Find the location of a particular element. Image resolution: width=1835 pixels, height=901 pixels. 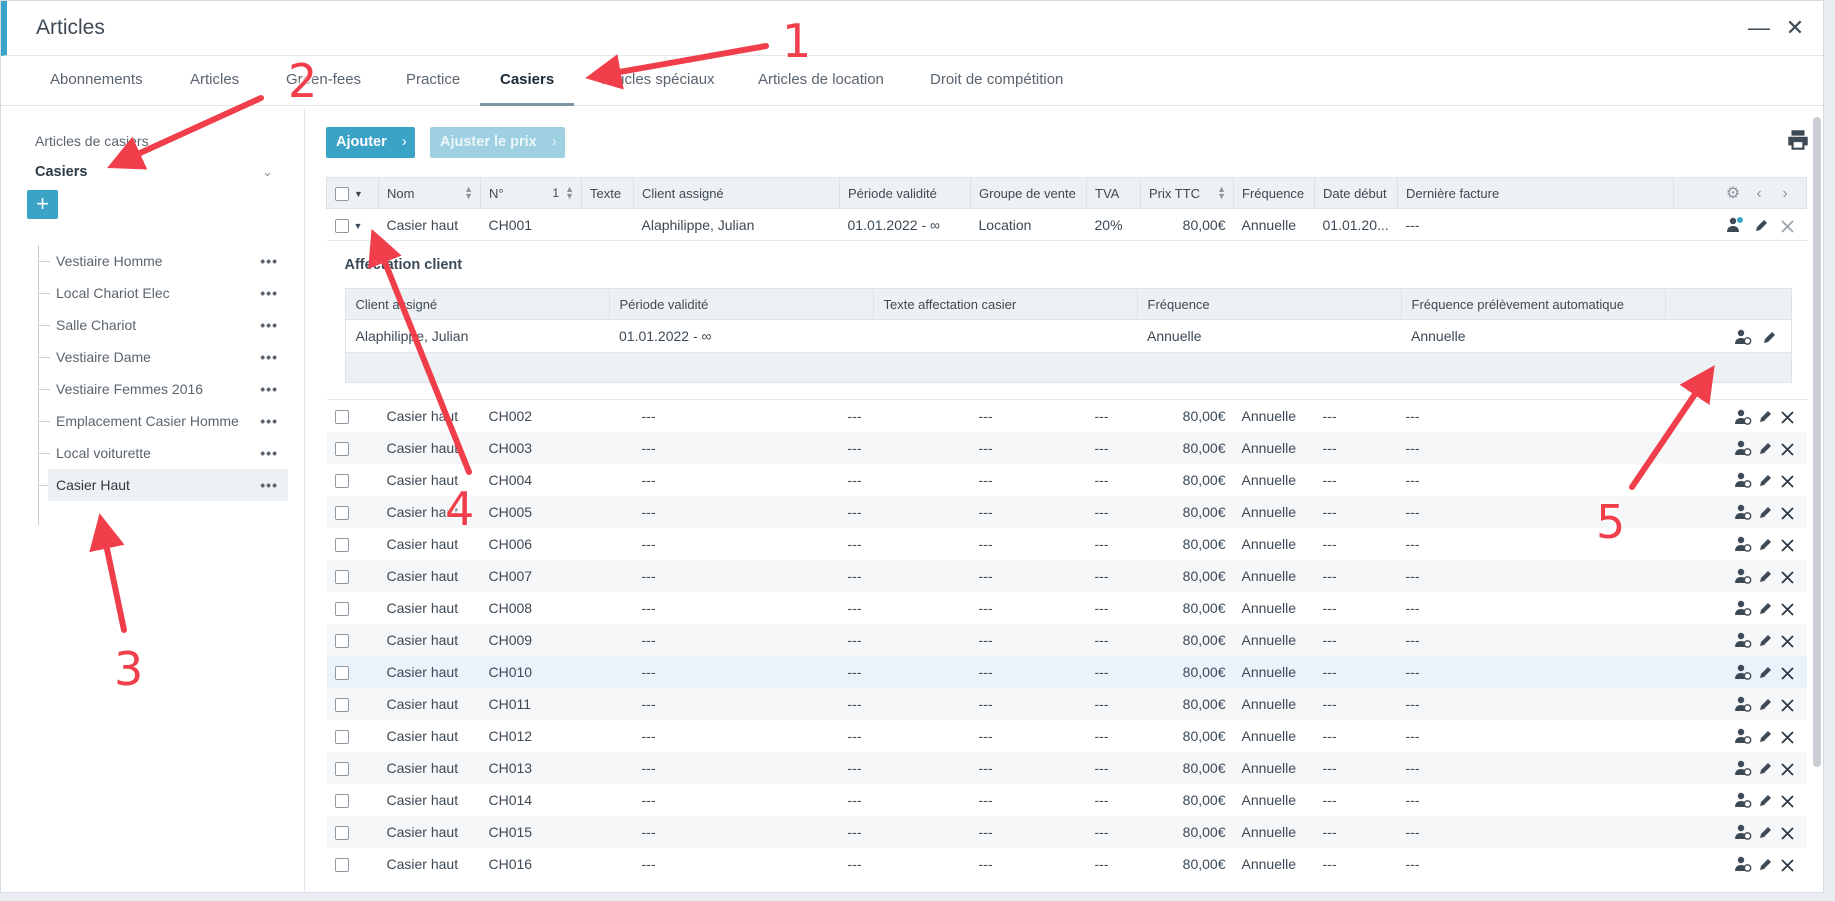

column-header: N° 1 ▲ ▼ is located at coordinates (531, 193).